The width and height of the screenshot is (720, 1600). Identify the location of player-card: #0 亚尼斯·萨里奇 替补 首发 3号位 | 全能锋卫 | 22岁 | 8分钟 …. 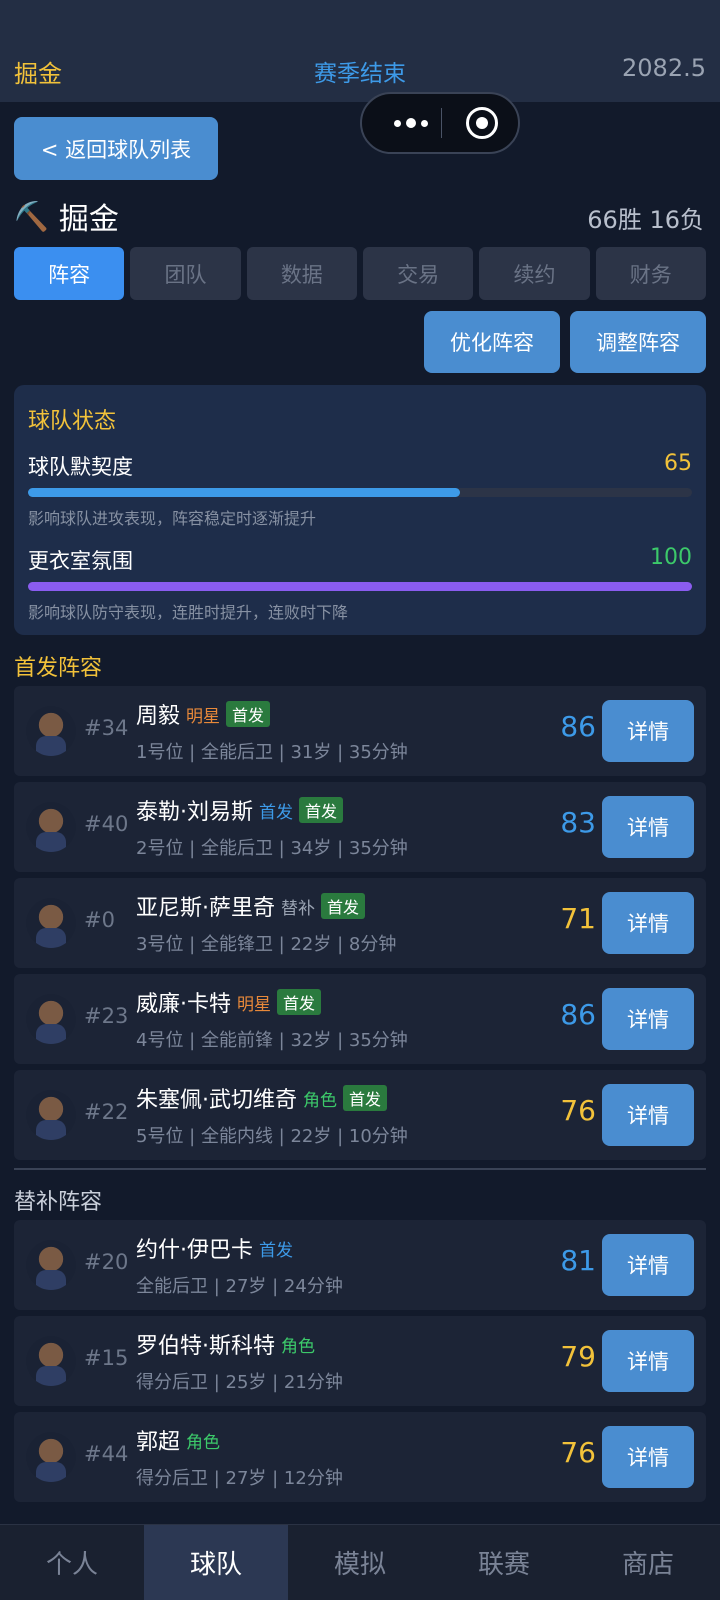
(360, 923).